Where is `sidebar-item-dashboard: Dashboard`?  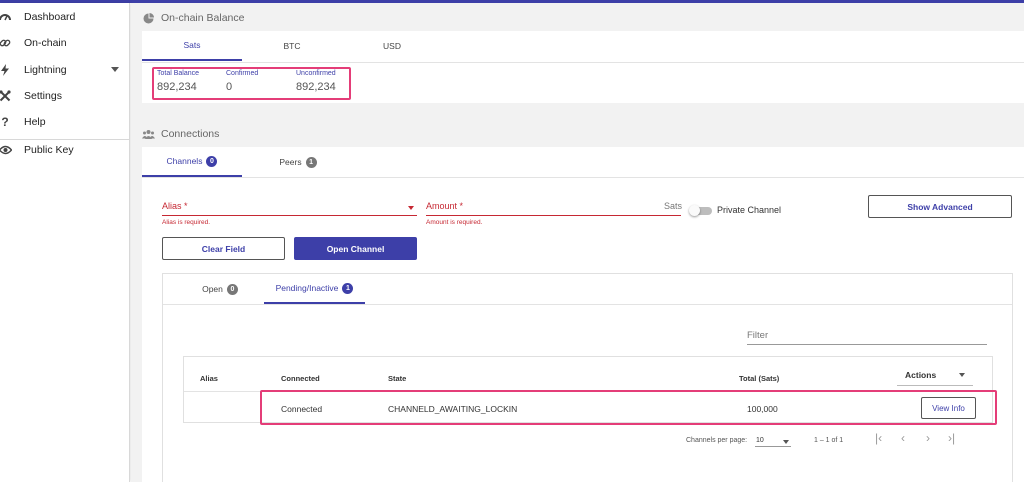 sidebar-item-dashboard: Dashboard is located at coordinates (64, 17).